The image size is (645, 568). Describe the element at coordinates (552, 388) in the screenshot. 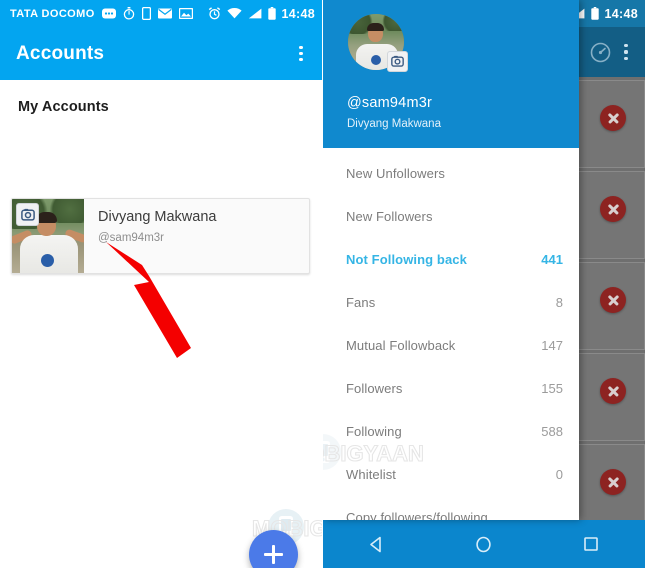

I see `drawer-item-count: 155` at that location.